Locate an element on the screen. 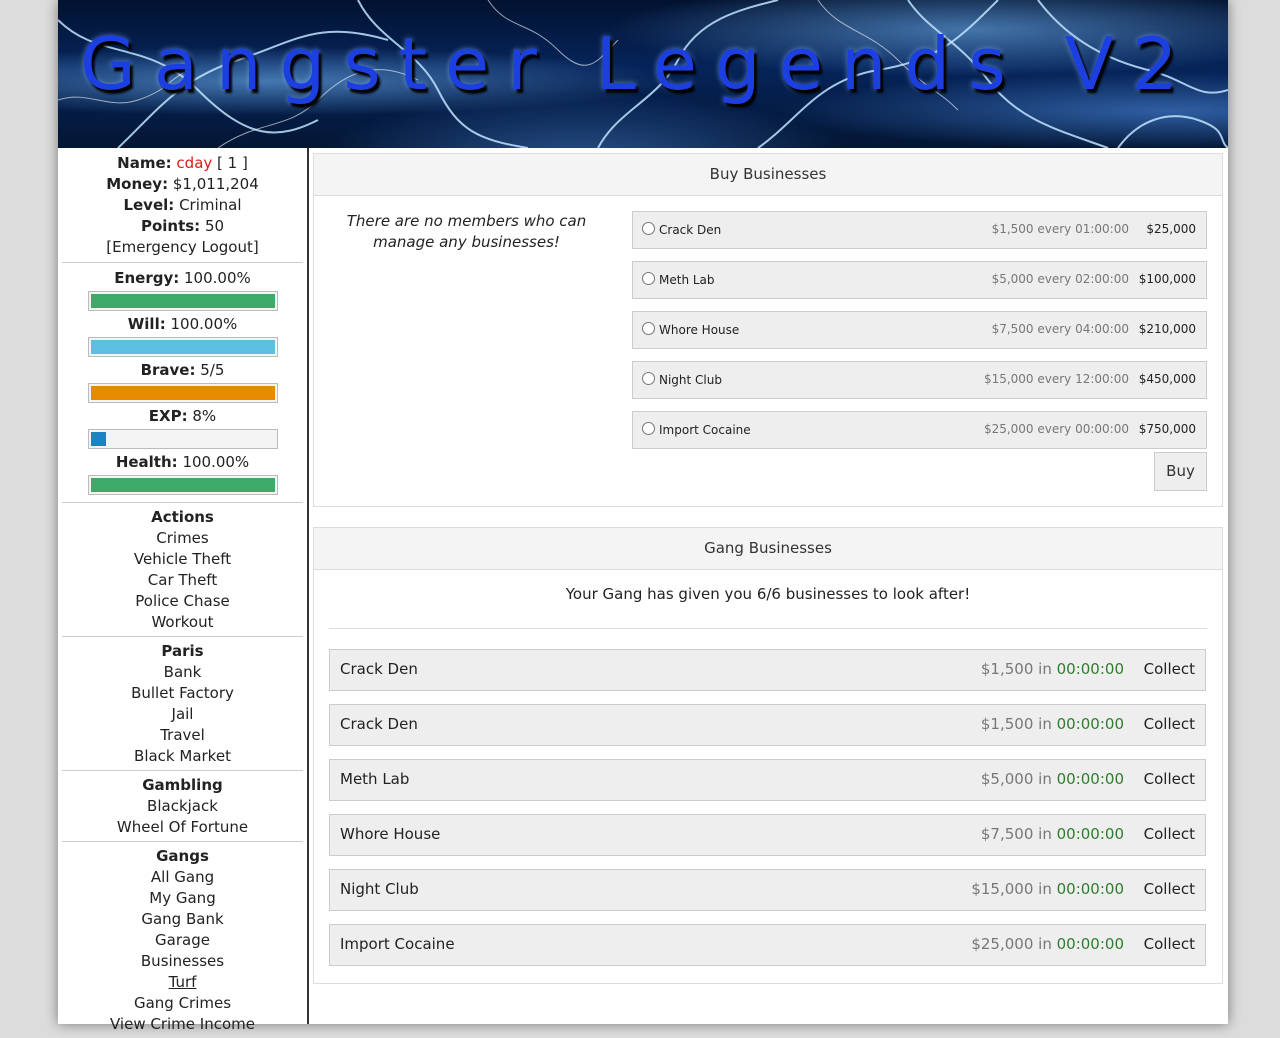  business-option: Meth Lab $5,000 every 02:00:00 $100,000 is located at coordinates (919, 280).